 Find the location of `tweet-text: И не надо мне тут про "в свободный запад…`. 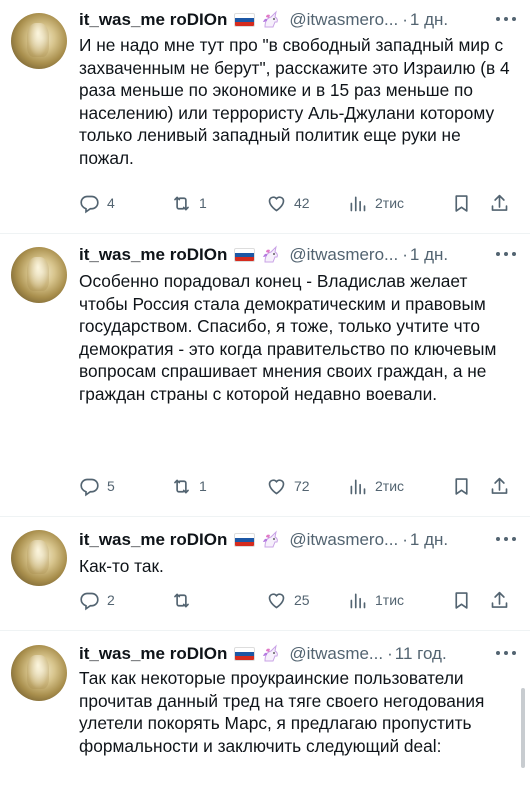

tweet-text: И не надо мне тут про "в свободный запад… is located at coordinates (294, 101).